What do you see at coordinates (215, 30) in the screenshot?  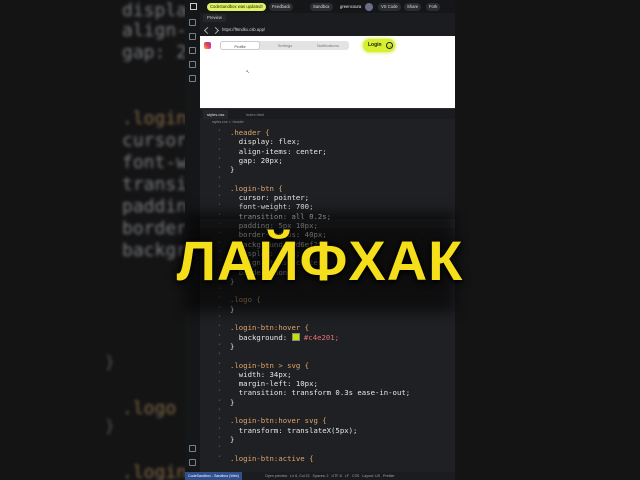 I see `forward-icon` at bounding box center [215, 30].